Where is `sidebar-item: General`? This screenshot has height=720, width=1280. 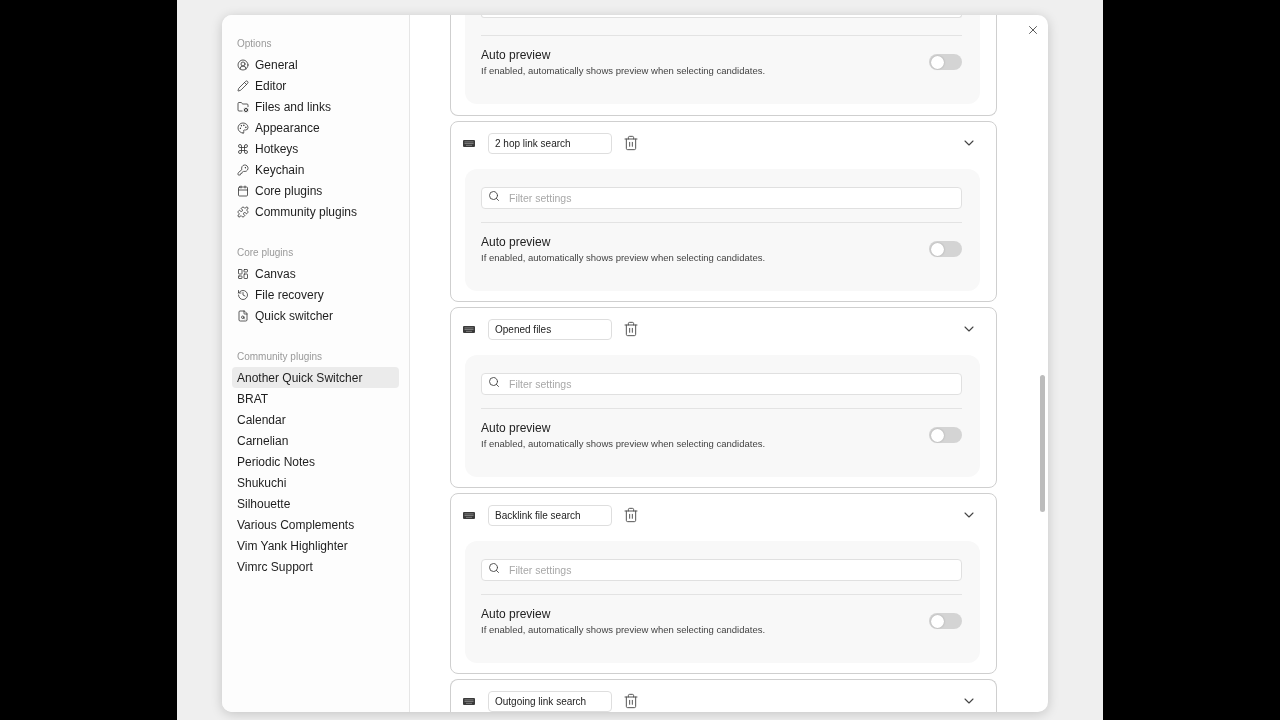
sidebar-item: General is located at coordinates (315, 64).